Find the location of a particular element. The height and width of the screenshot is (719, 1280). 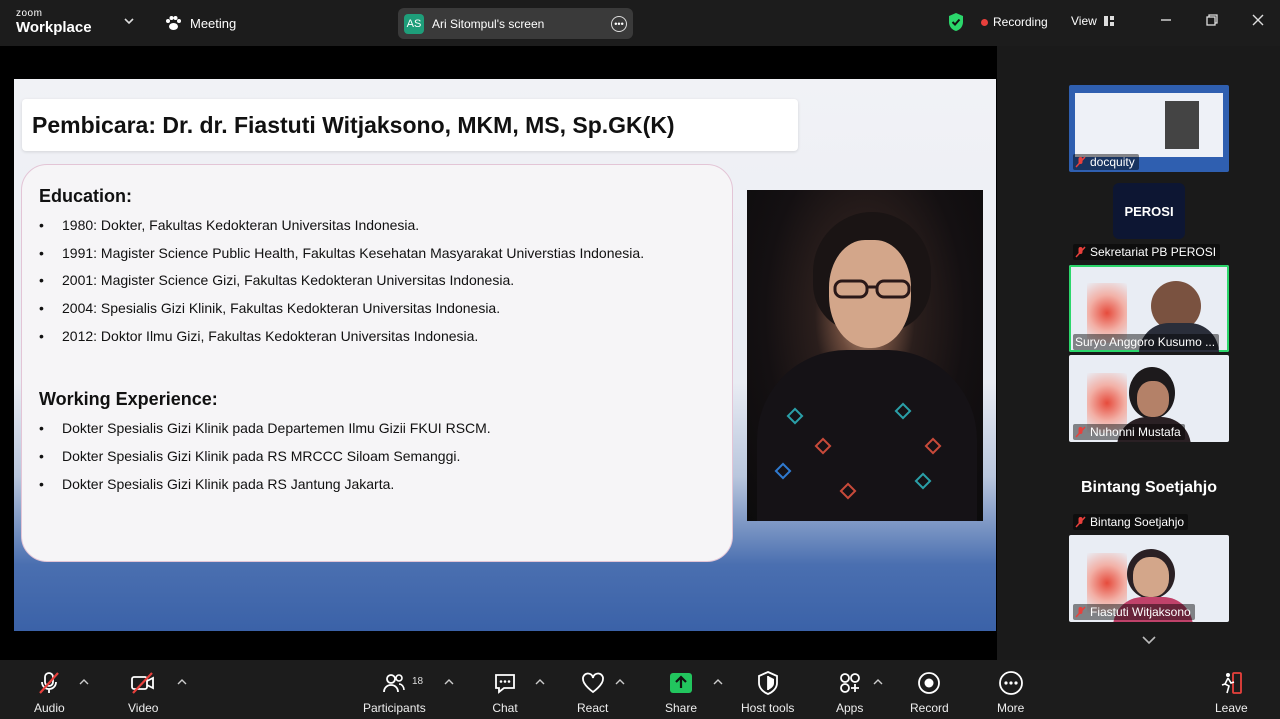

recording-indicator: Recording is located at coordinates (1014, 22).